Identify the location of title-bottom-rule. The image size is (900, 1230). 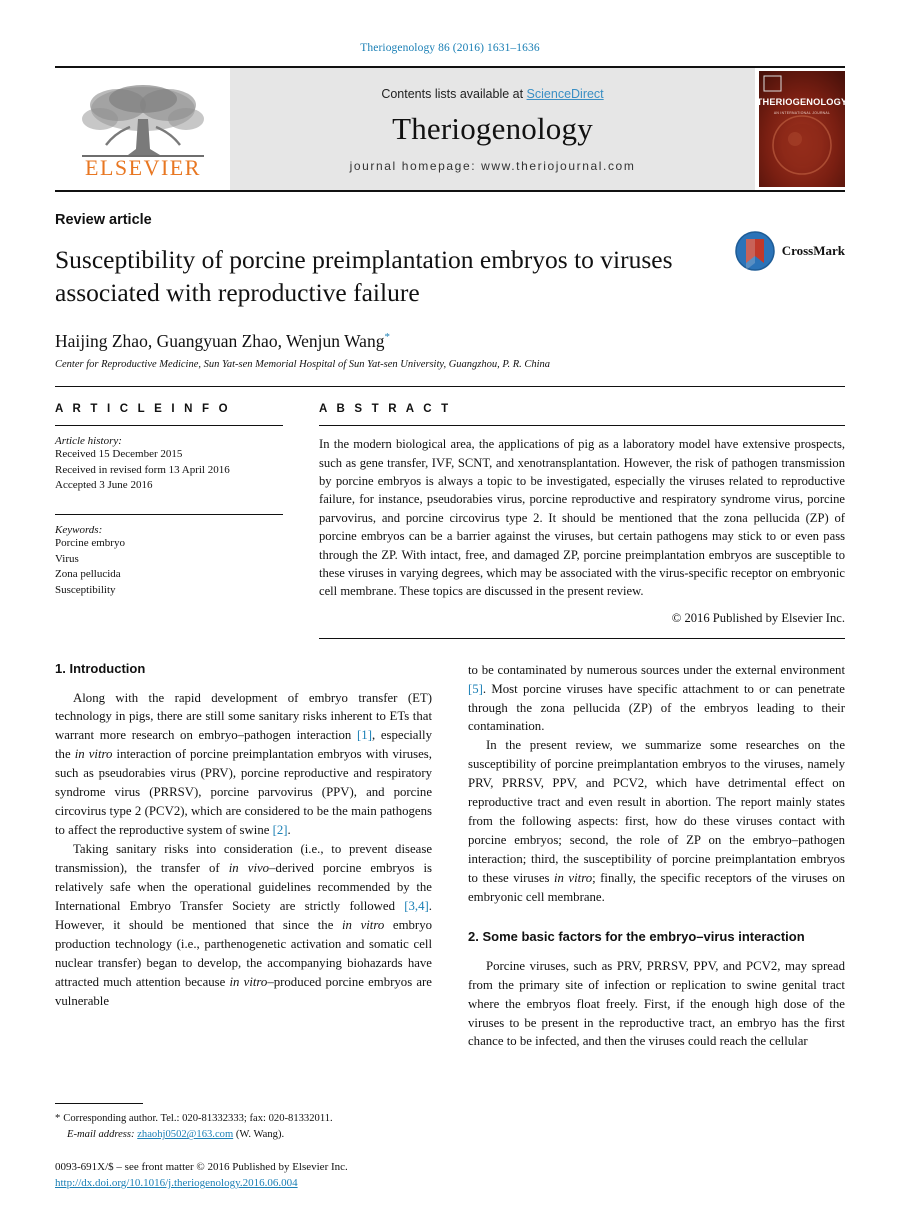
(450, 387).